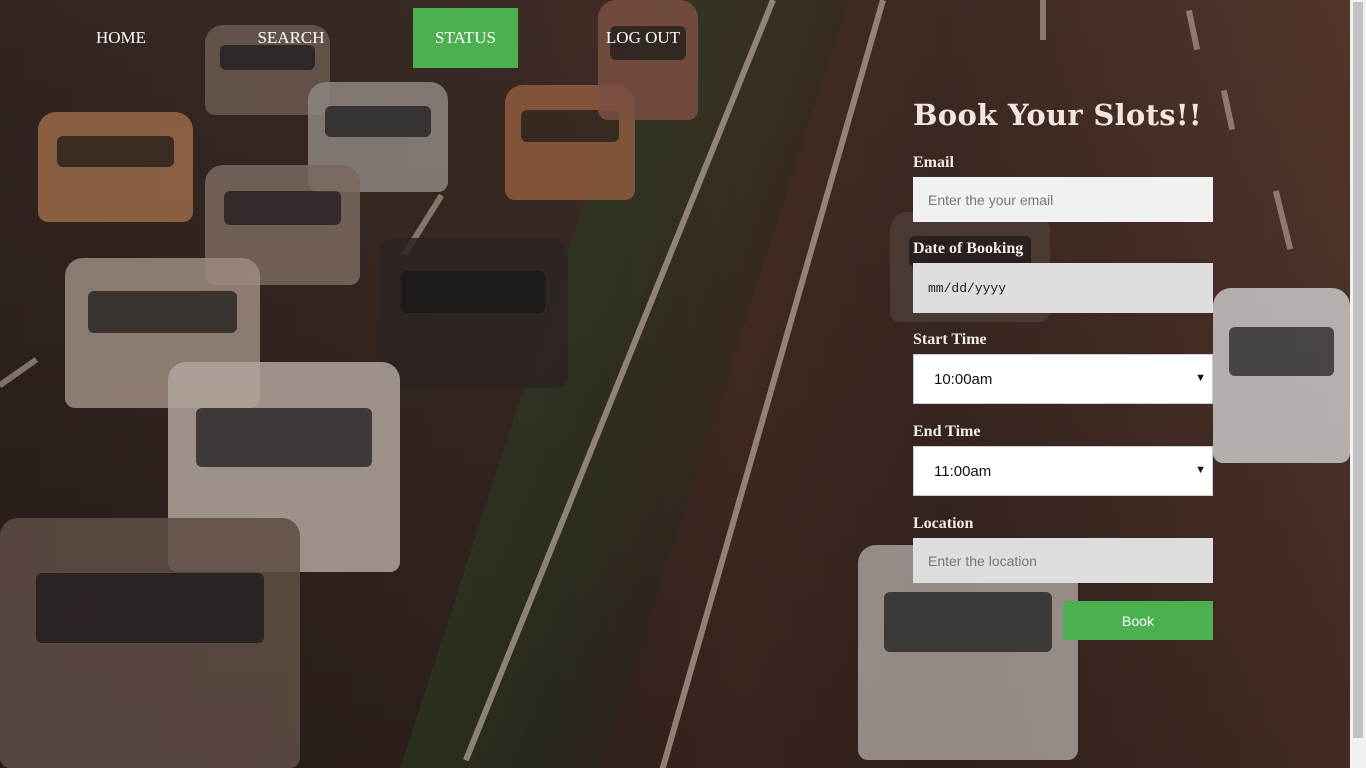  Describe the element at coordinates (963, 471) in the screenshot. I see `end-time-value: 11:00am` at that location.